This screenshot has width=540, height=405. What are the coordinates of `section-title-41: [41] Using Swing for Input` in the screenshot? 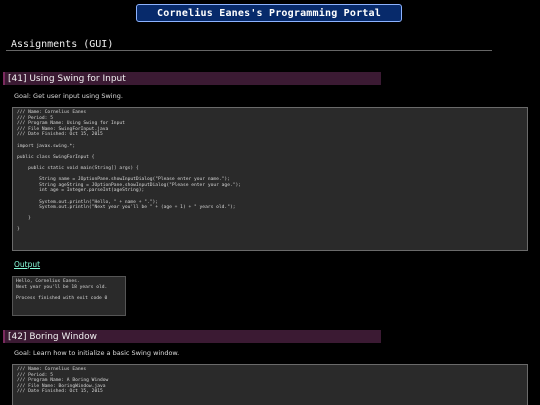 It's located at (192, 78).